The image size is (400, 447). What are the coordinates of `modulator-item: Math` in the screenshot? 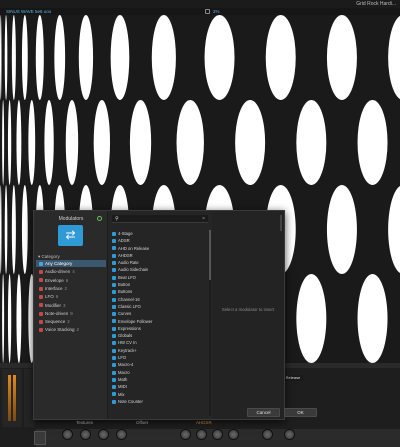 It's located at (159, 379).